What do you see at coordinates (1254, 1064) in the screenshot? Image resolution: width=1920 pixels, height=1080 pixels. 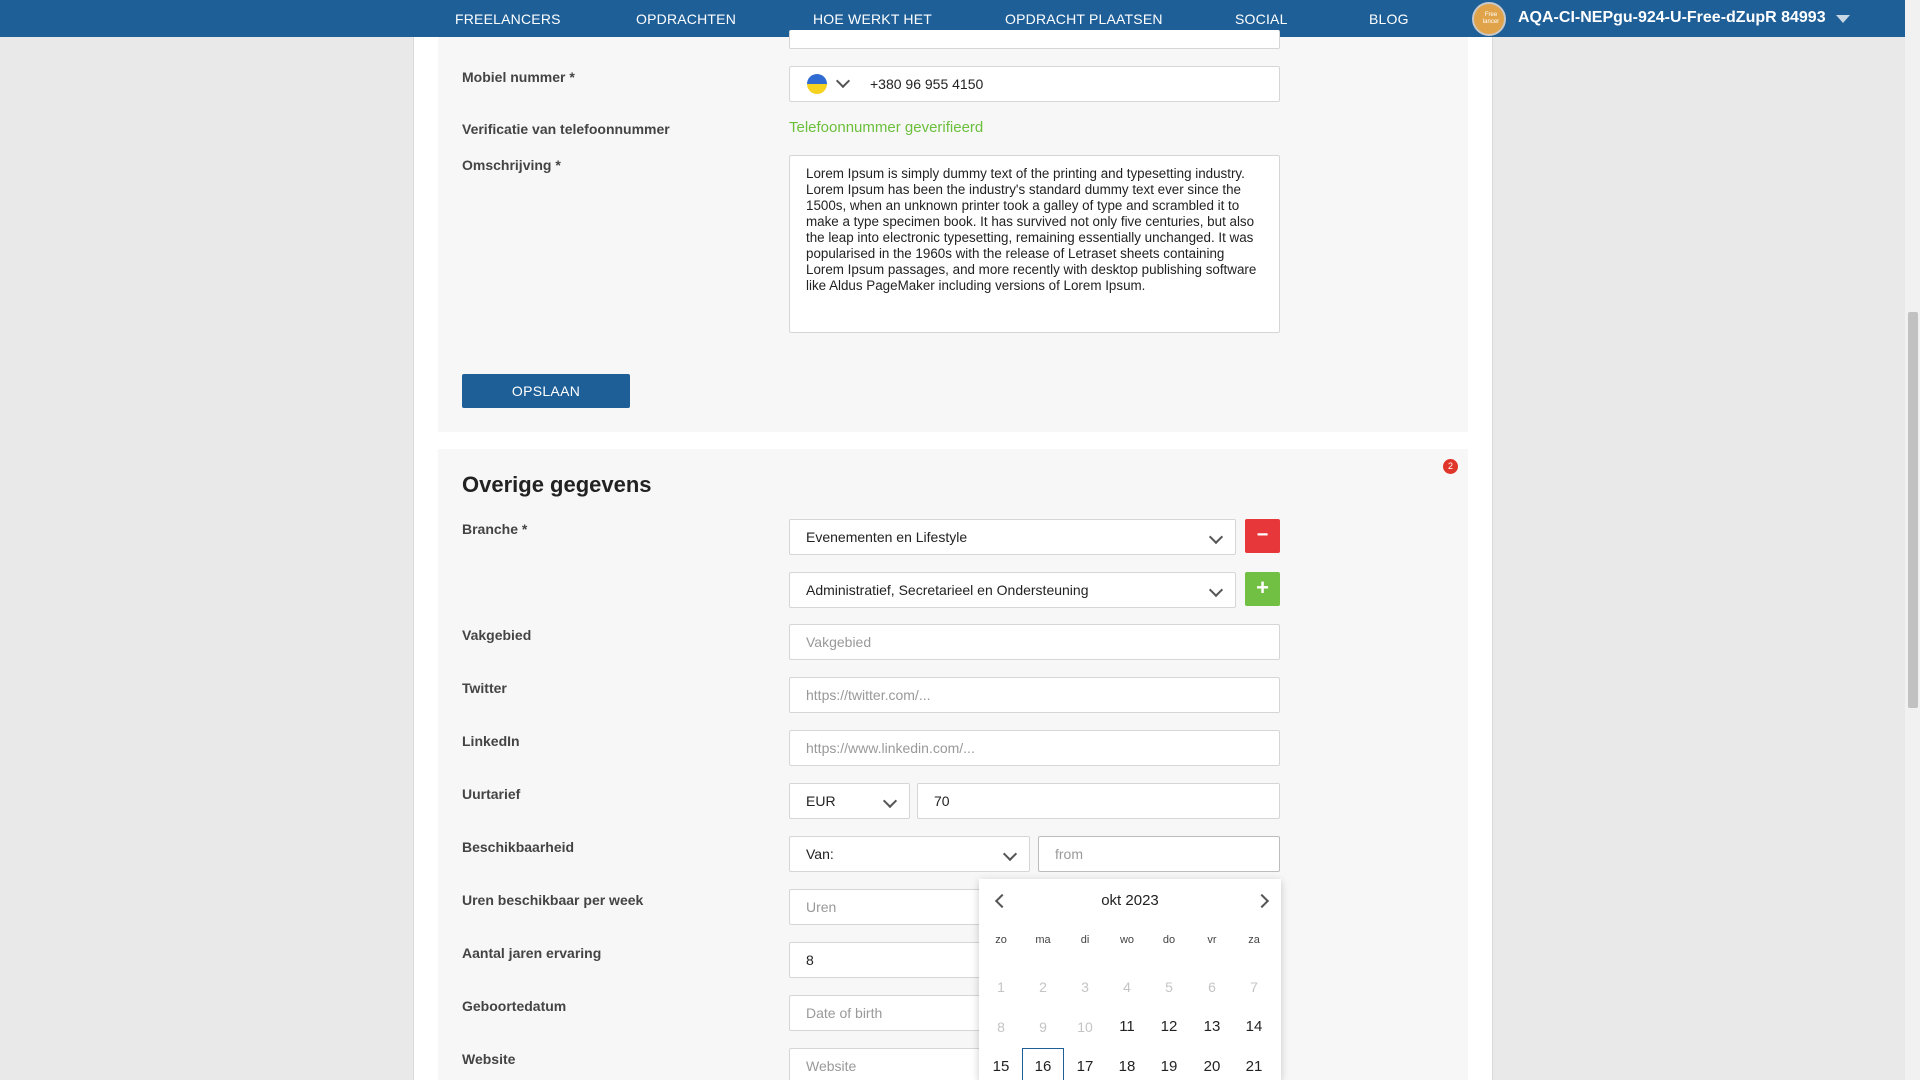 I see `calendar-day: 21` at bounding box center [1254, 1064].